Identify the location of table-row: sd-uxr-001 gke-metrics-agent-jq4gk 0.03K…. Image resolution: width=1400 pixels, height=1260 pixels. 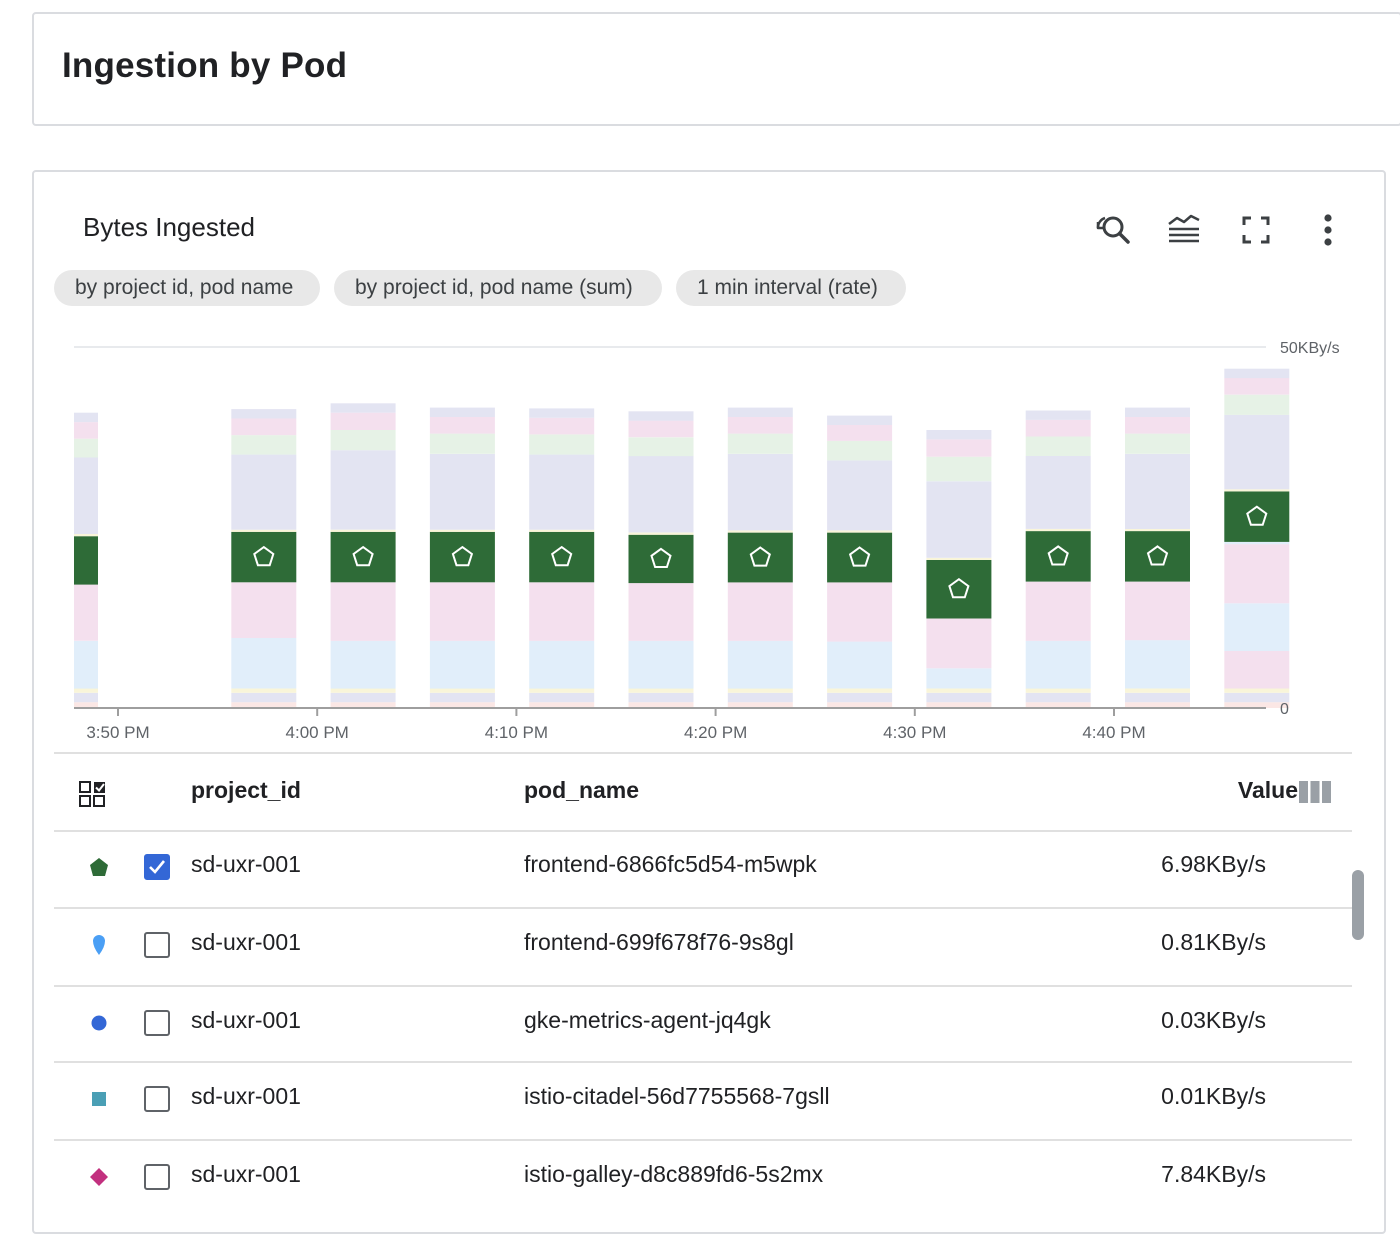
(703, 1024).